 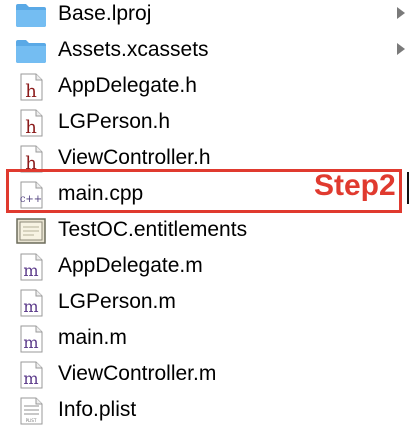 I want to click on file-row-base-lproj: Base.lproj, so click(x=208, y=16).